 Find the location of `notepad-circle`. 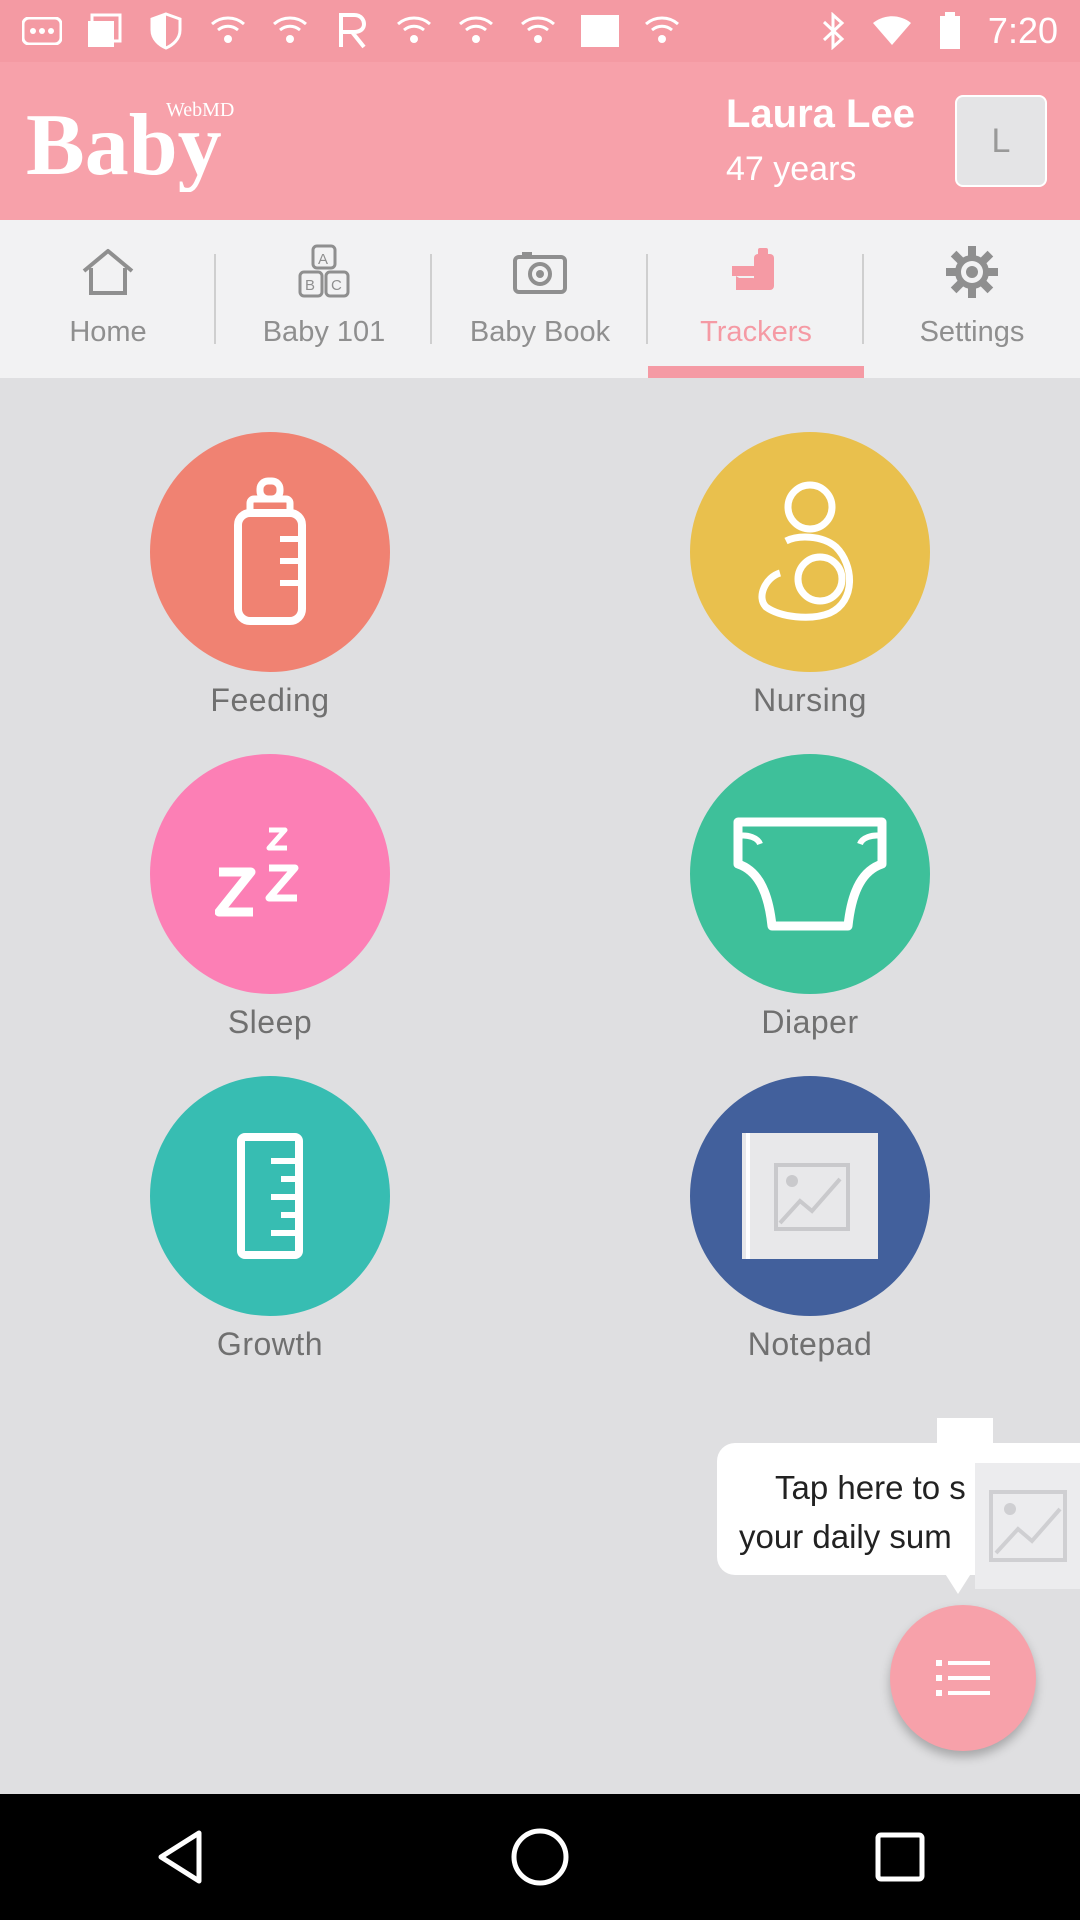

notepad-circle is located at coordinates (810, 1196).